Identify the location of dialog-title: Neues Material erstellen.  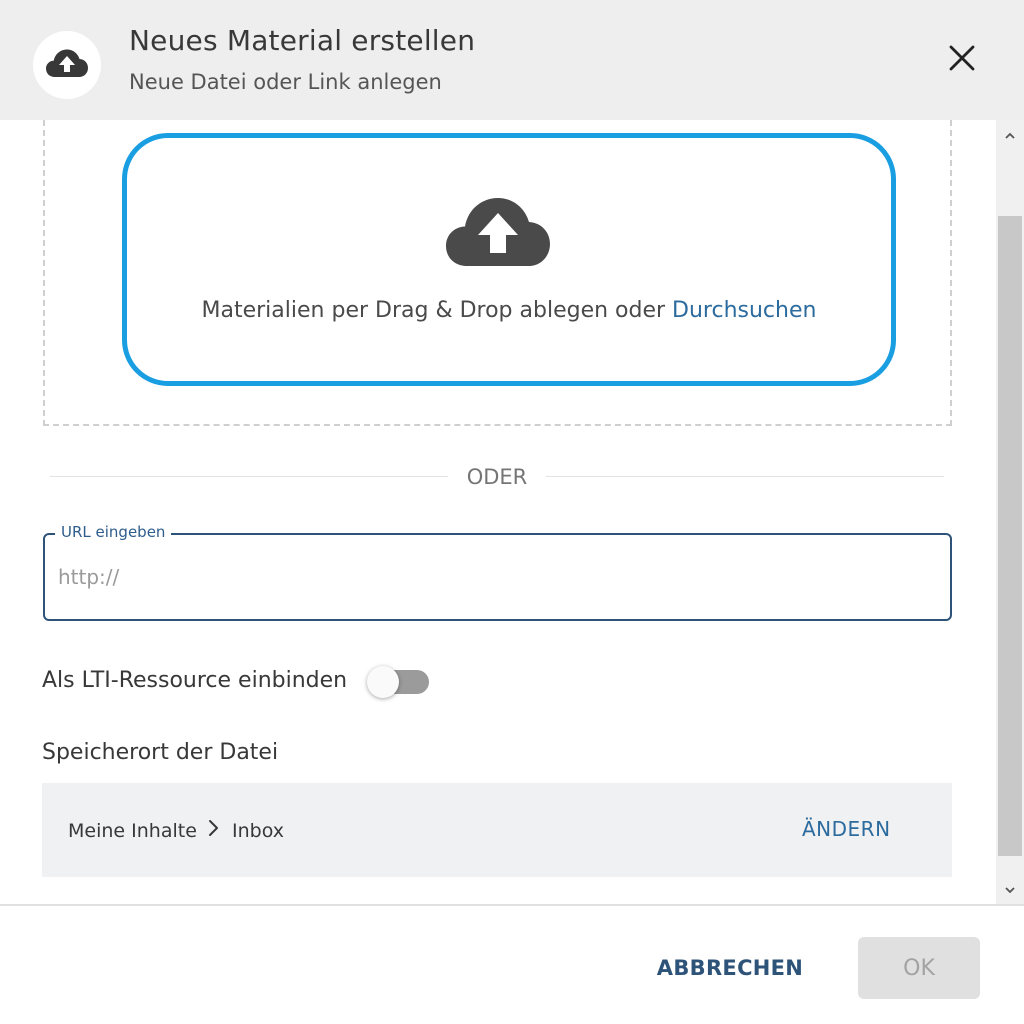
(302, 40).